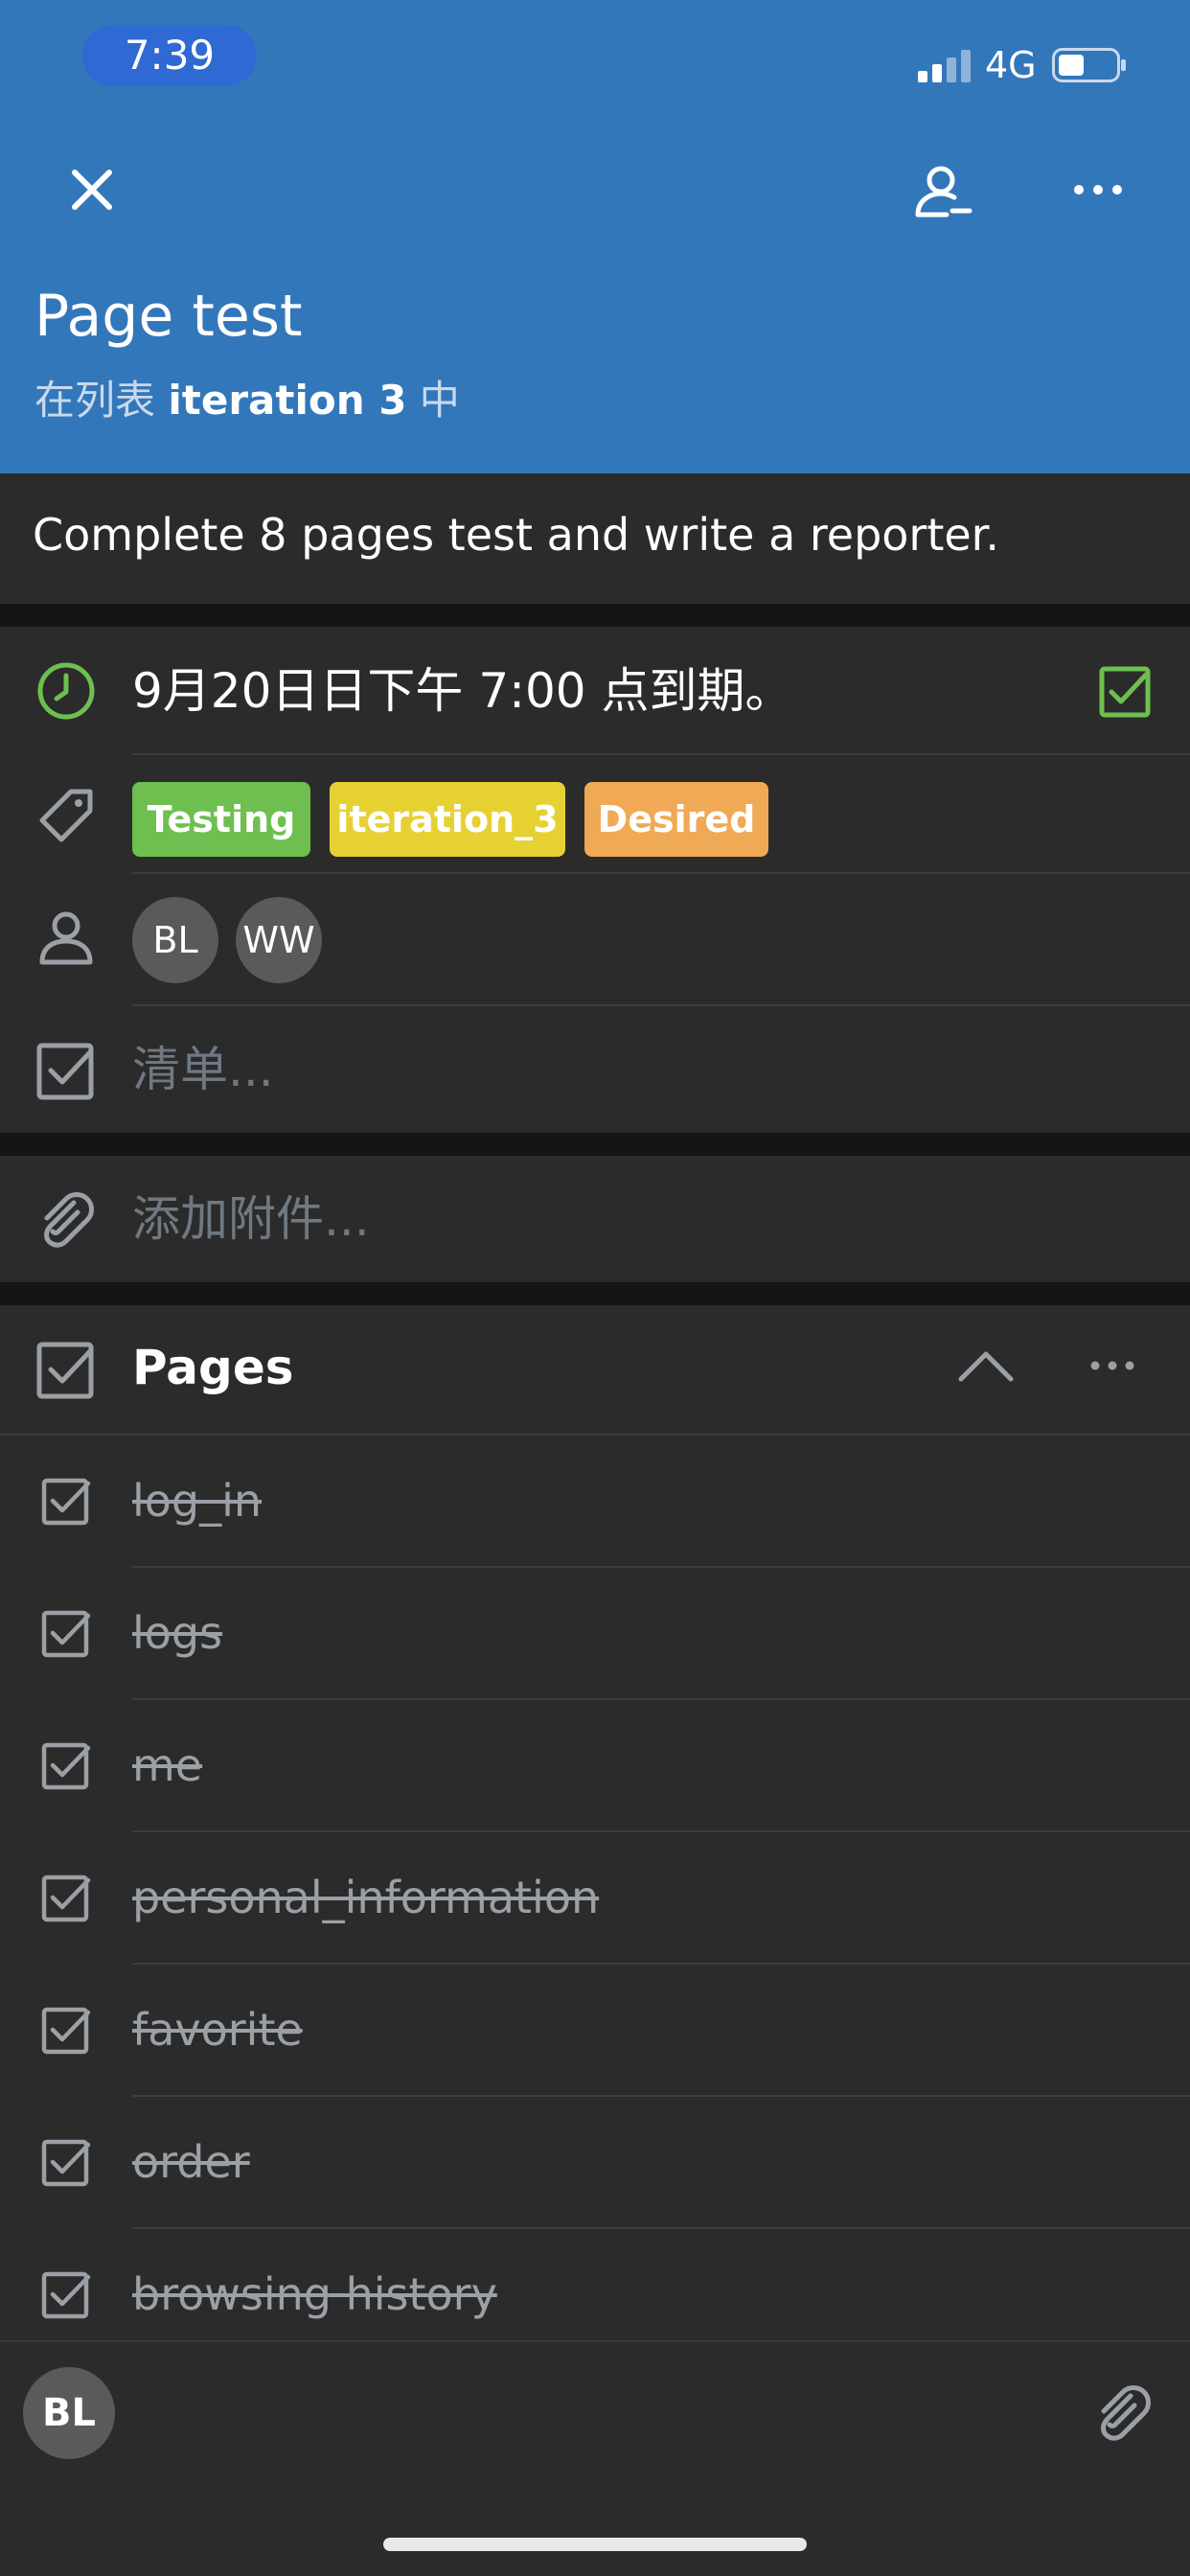 Image resolution: width=1190 pixels, height=2576 pixels. What do you see at coordinates (595, 2284) in the screenshot?
I see `checklist-item: browsing history` at bounding box center [595, 2284].